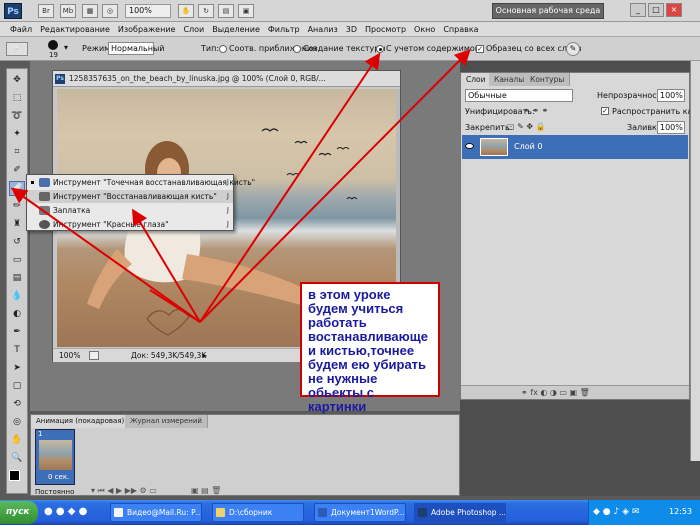 Image resolution: width=700 pixels, height=525 pixels. I want to click on collapsed-panels-strip, so click(695, 261).